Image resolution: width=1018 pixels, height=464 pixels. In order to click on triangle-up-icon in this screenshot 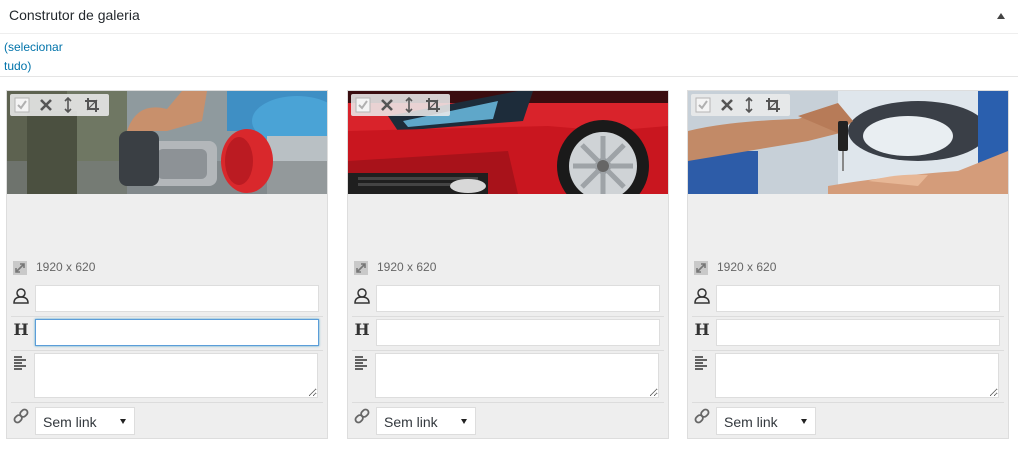, I will do `click(1001, 16)`.